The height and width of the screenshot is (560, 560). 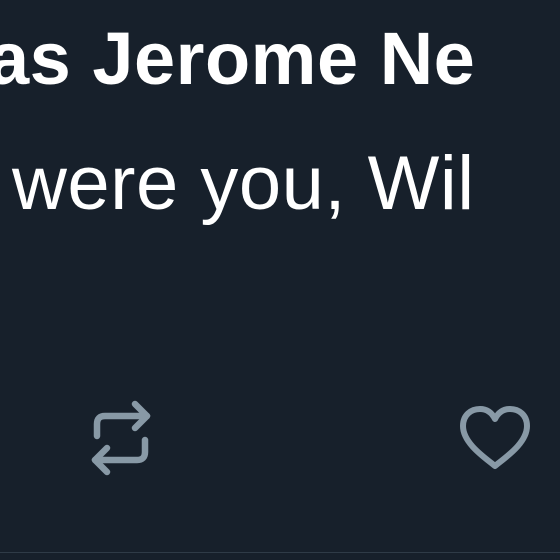 I want to click on tweet-author-name: as Jerome Ne, so click(x=237, y=59).